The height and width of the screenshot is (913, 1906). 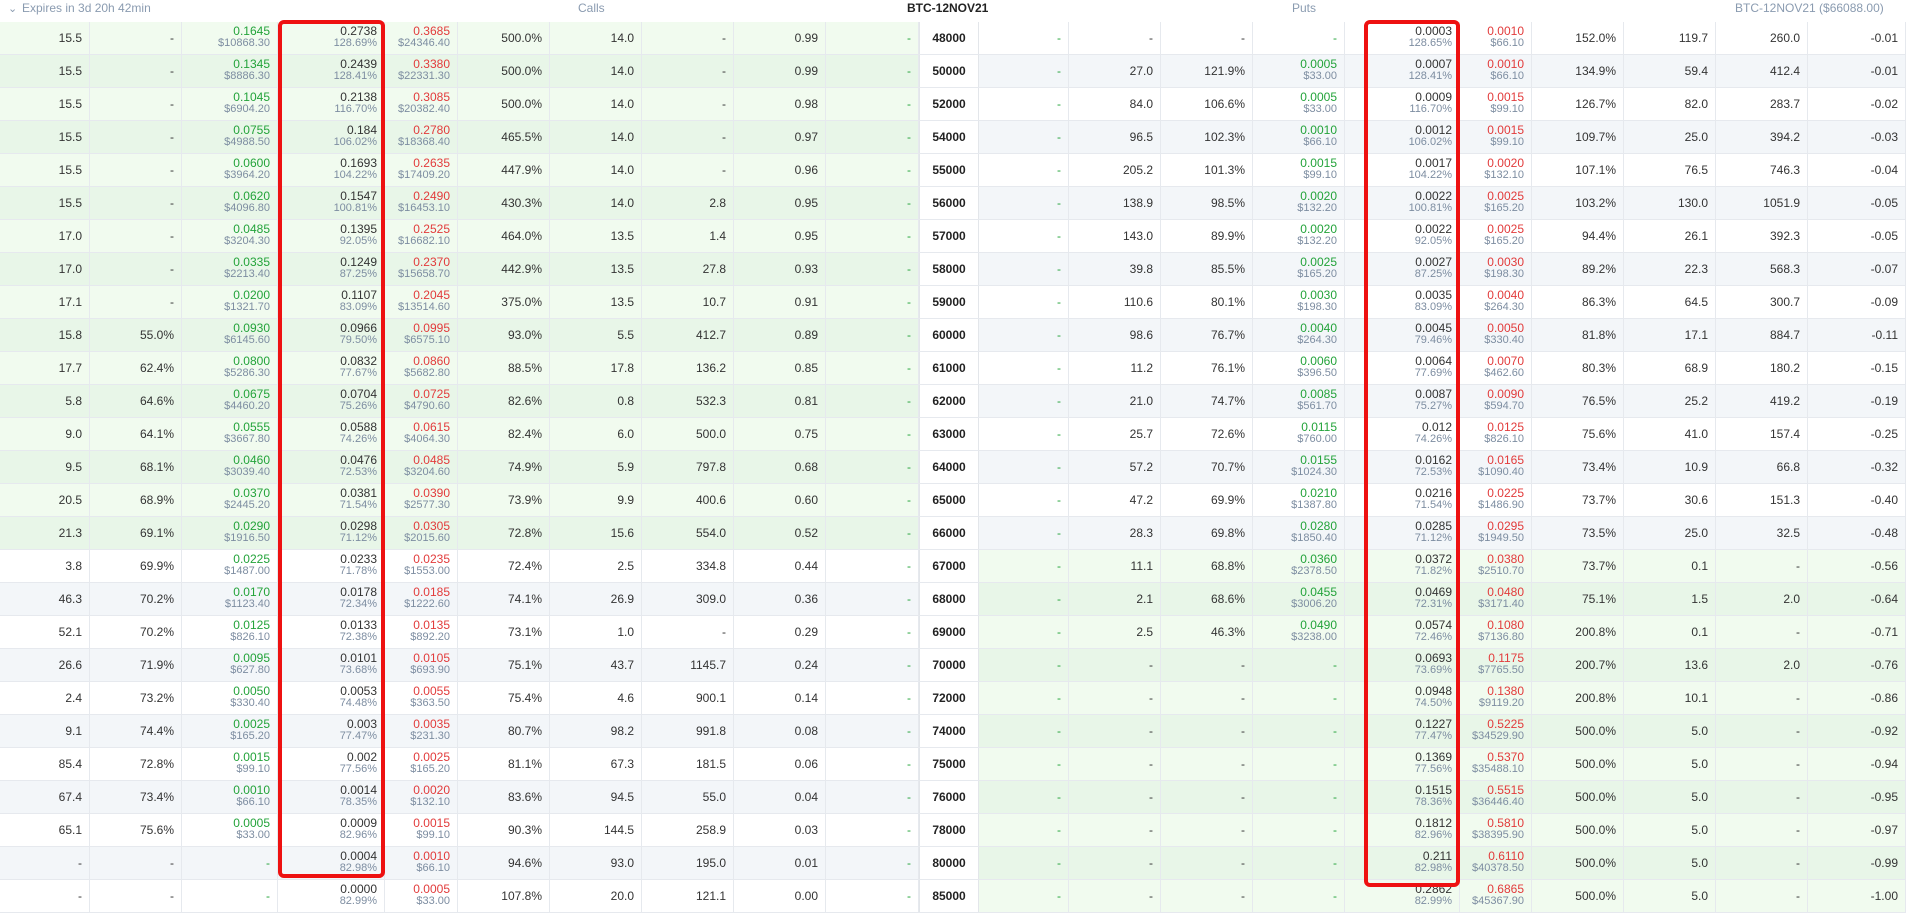 I want to click on put-mark-cell: 0.0035 83.09%, so click(x=1402, y=302).